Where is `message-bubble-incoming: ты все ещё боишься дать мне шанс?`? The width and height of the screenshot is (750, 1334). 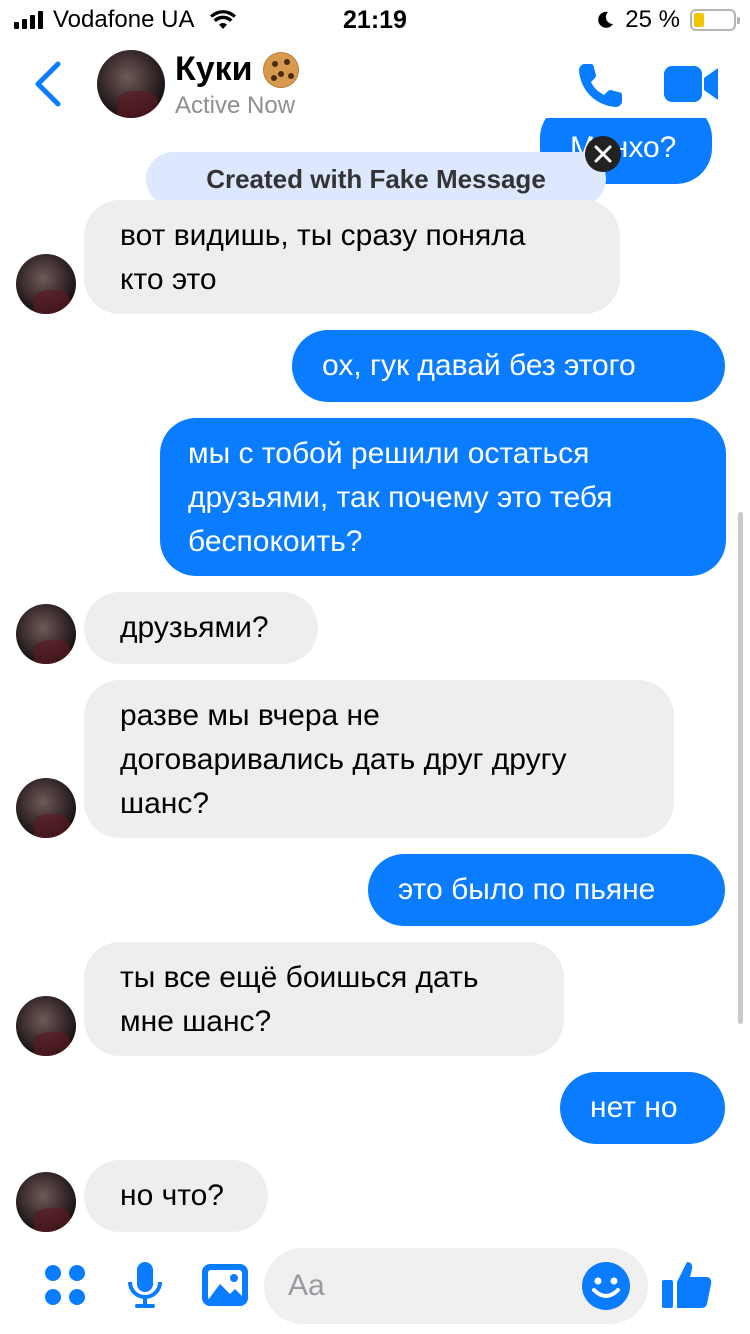
message-bubble-incoming: ты все ещё боишься дать мне шанс? is located at coordinates (324, 999).